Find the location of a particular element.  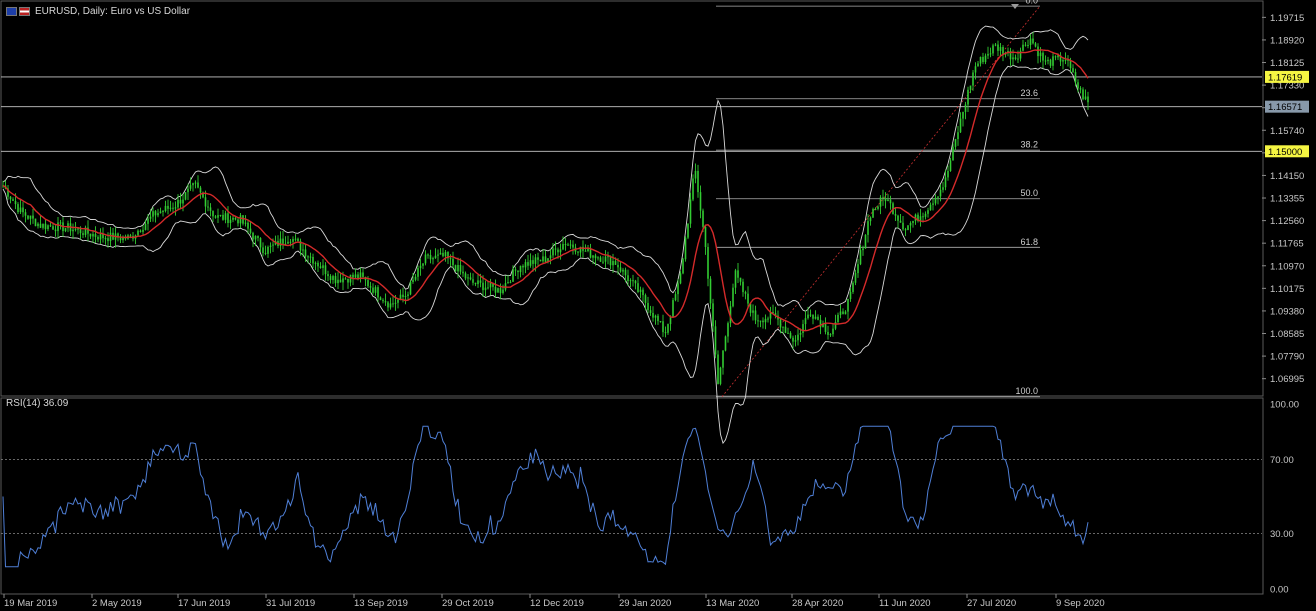

time-tick-label: 19 Mar 2019 is located at coordinates (30, 603).